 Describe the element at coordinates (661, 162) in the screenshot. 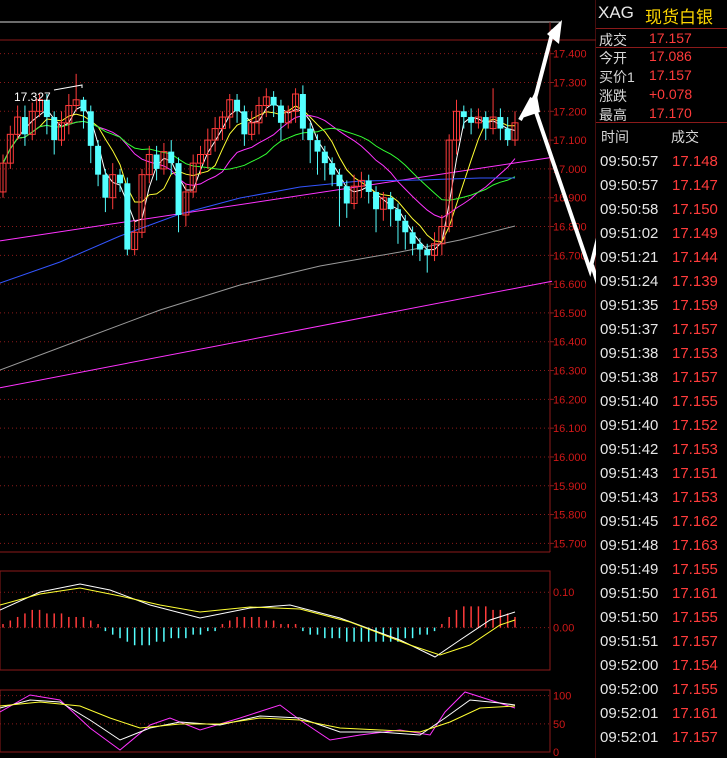

I see `tick-row: 09:50:57 17.148` at that location.